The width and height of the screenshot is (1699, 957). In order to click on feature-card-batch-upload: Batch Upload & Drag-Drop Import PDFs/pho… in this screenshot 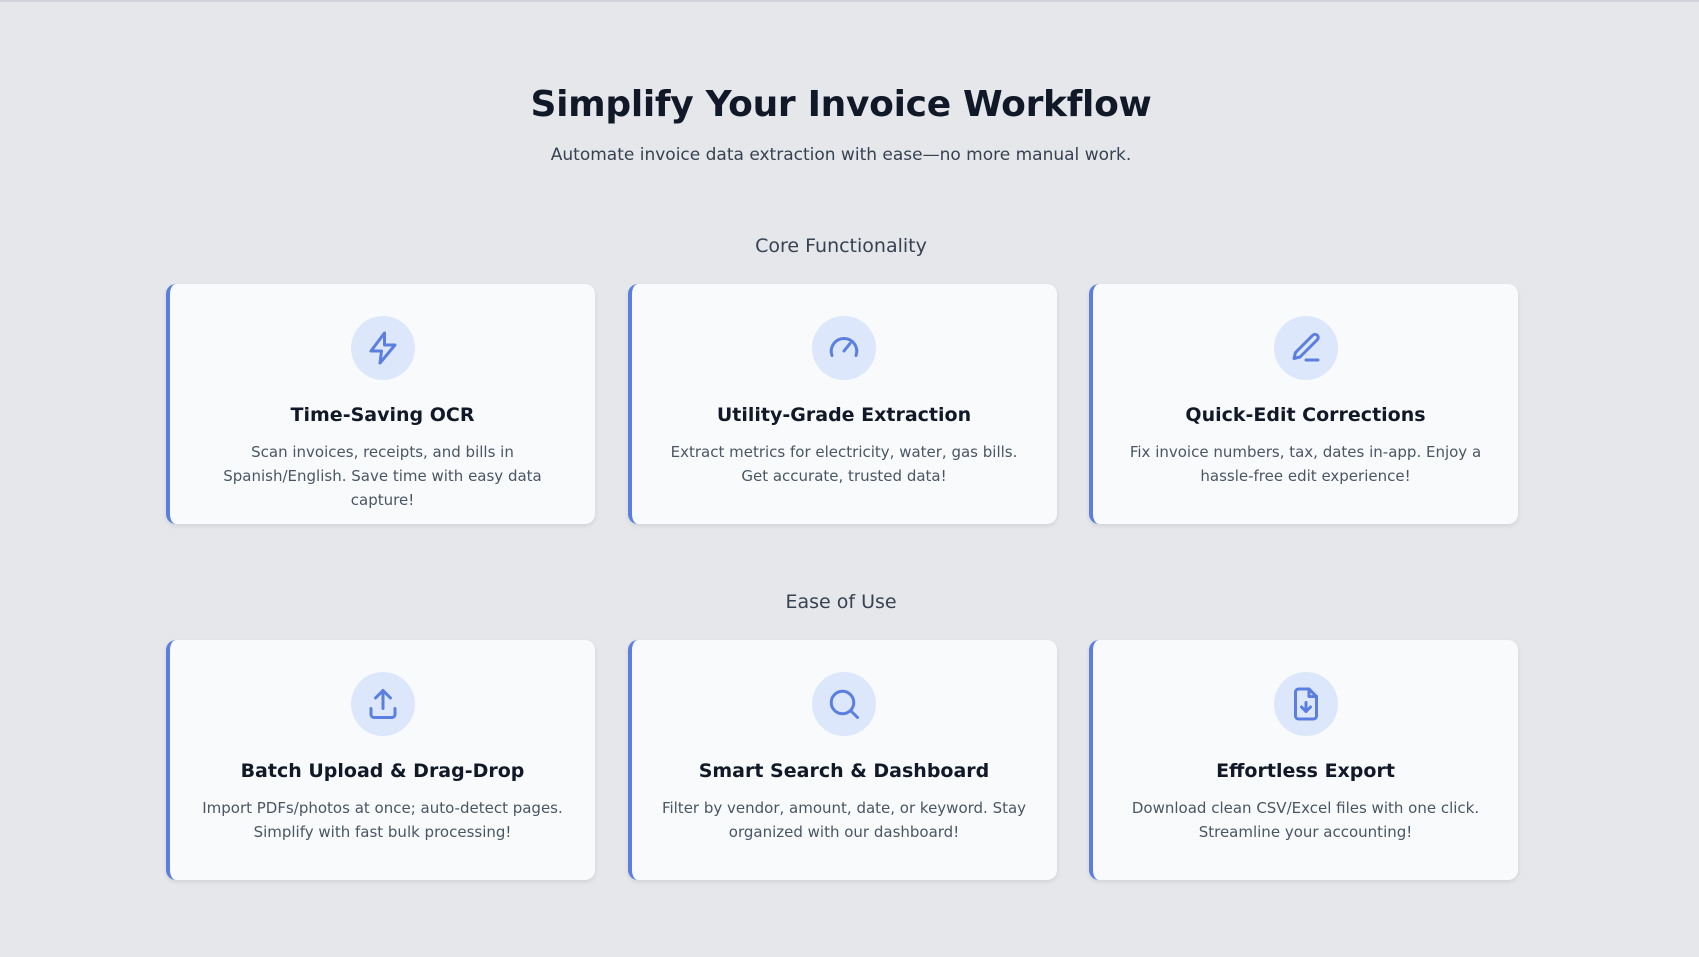, I will do `click(380, 760)`.